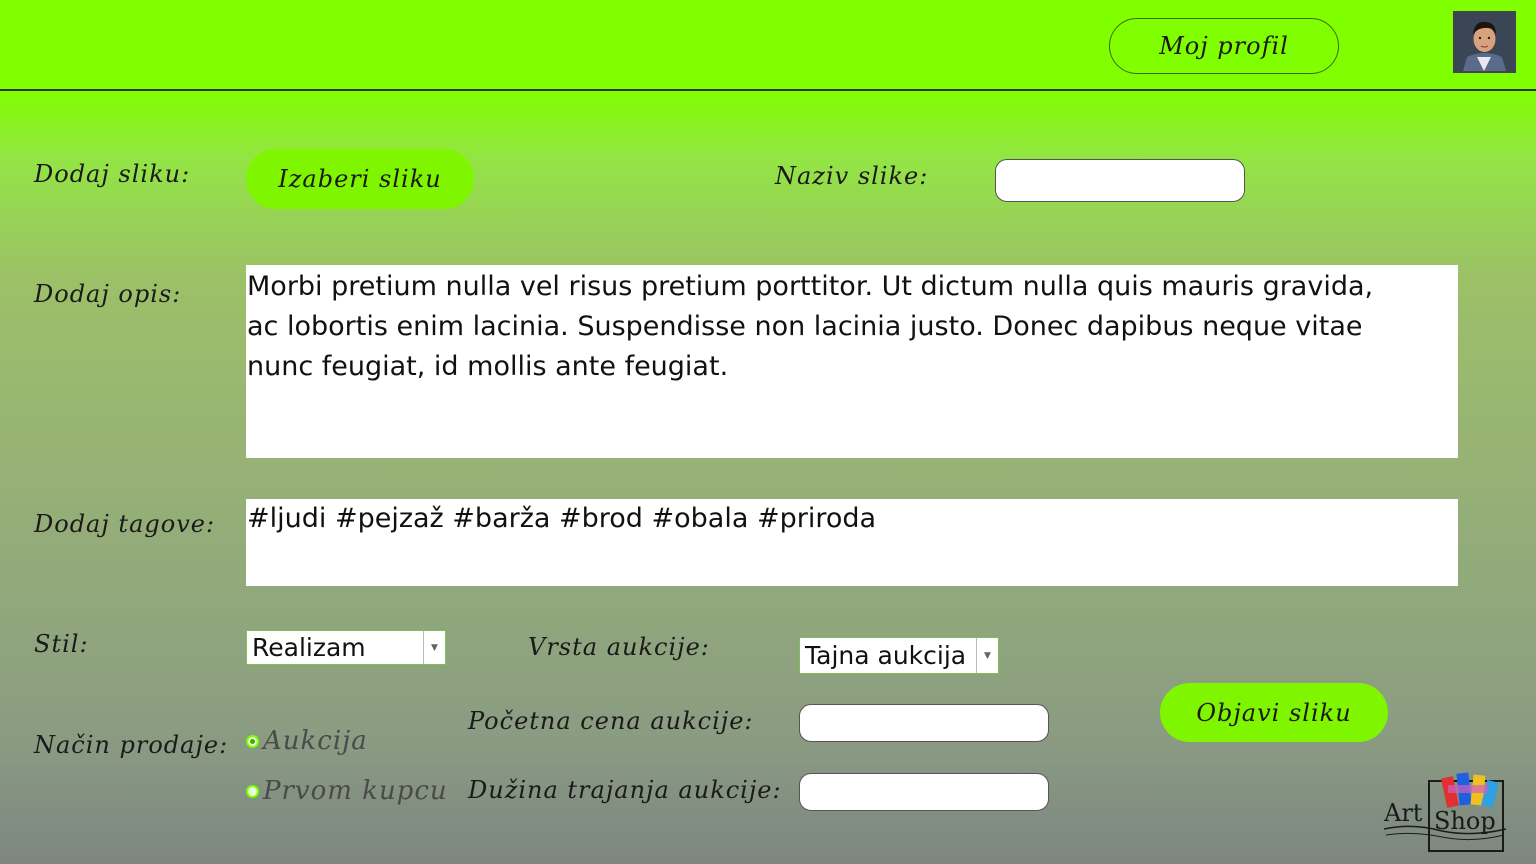 This screenshot has height=864, width=1536. I want to click on auction-type-select-value: Tajna aukcija, so click(886, 655).